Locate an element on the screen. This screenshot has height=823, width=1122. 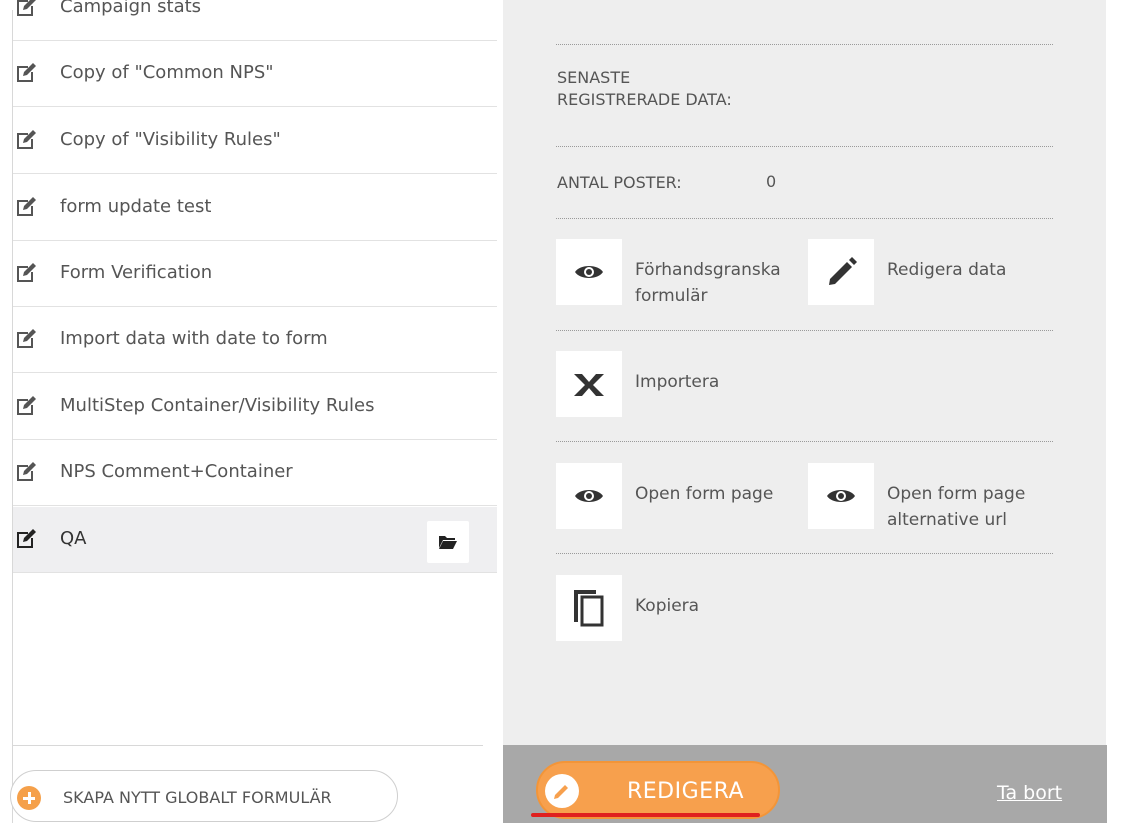
highlight-underline is located at coordinates (645, 815).